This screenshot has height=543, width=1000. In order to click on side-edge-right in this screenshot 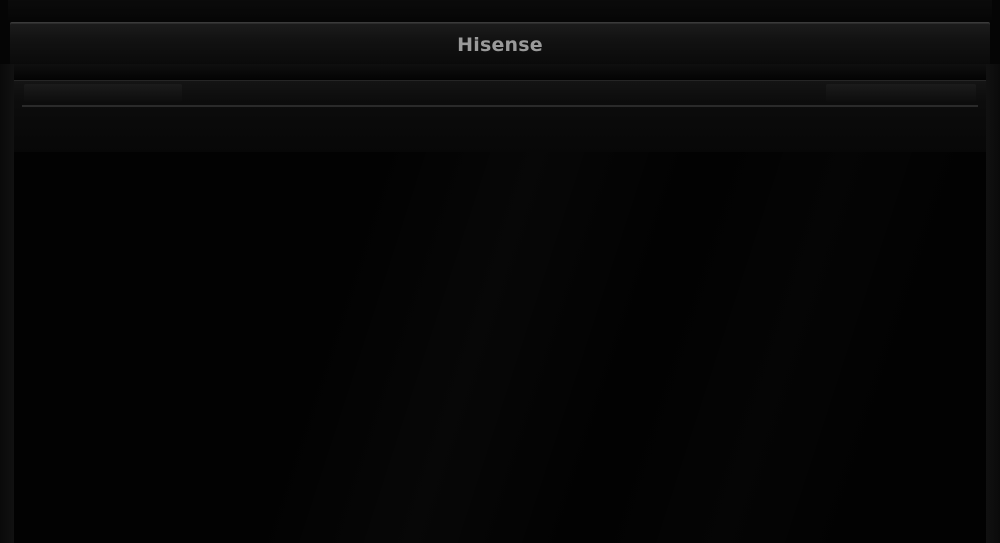, I will do `click(993, 303)`.